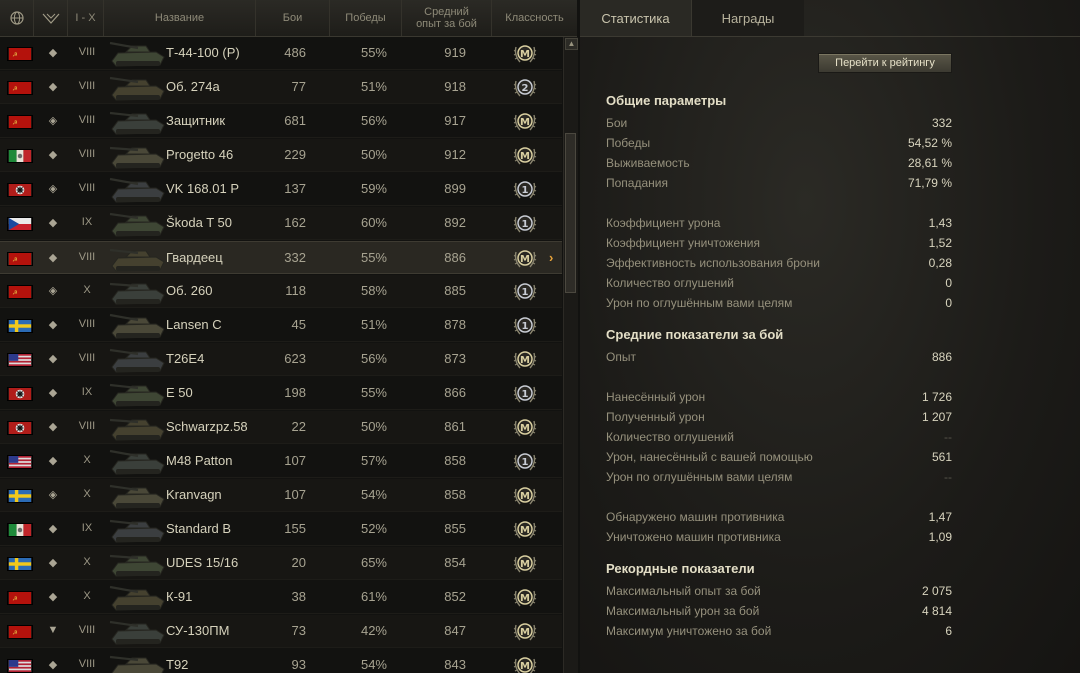  Describe the element at coordinates (281, 257) in the screenshot. I see `table-row-selected: ☭ ◆ VIII Гвардеец 332 55% 886 M ›` at that location.